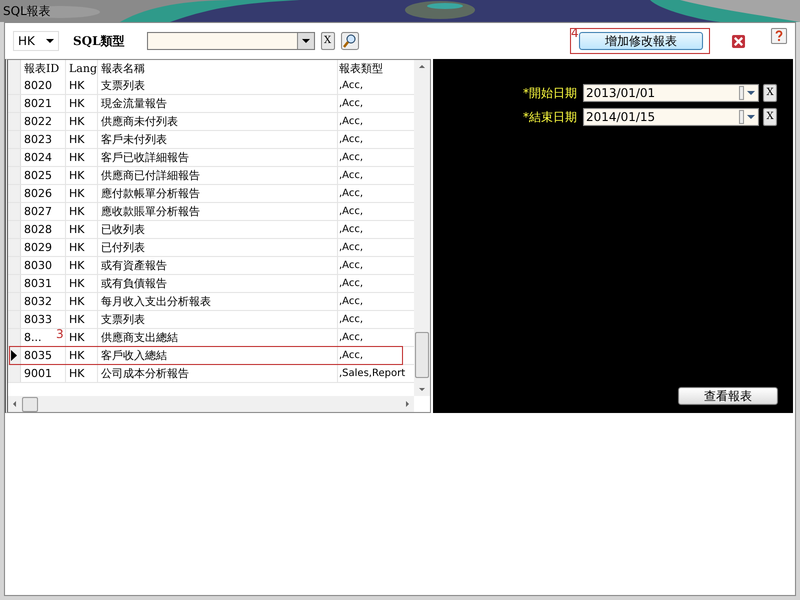 The image size is (800, 600). I want to click on vertical-scrollbar, so click(422, 228).